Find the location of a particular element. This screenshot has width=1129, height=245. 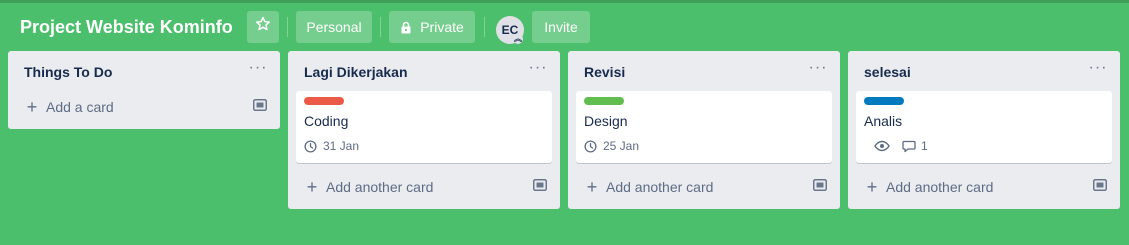

list-title: selesai is located at coordinates (887, 72).